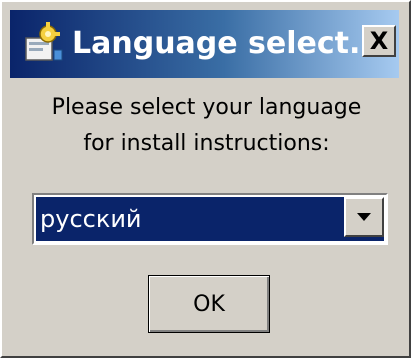  What do you see at coordinates (206, 107) in the screenshot?
I see `prompt-line-1: Please select your language` at bounding box center [206, 107].